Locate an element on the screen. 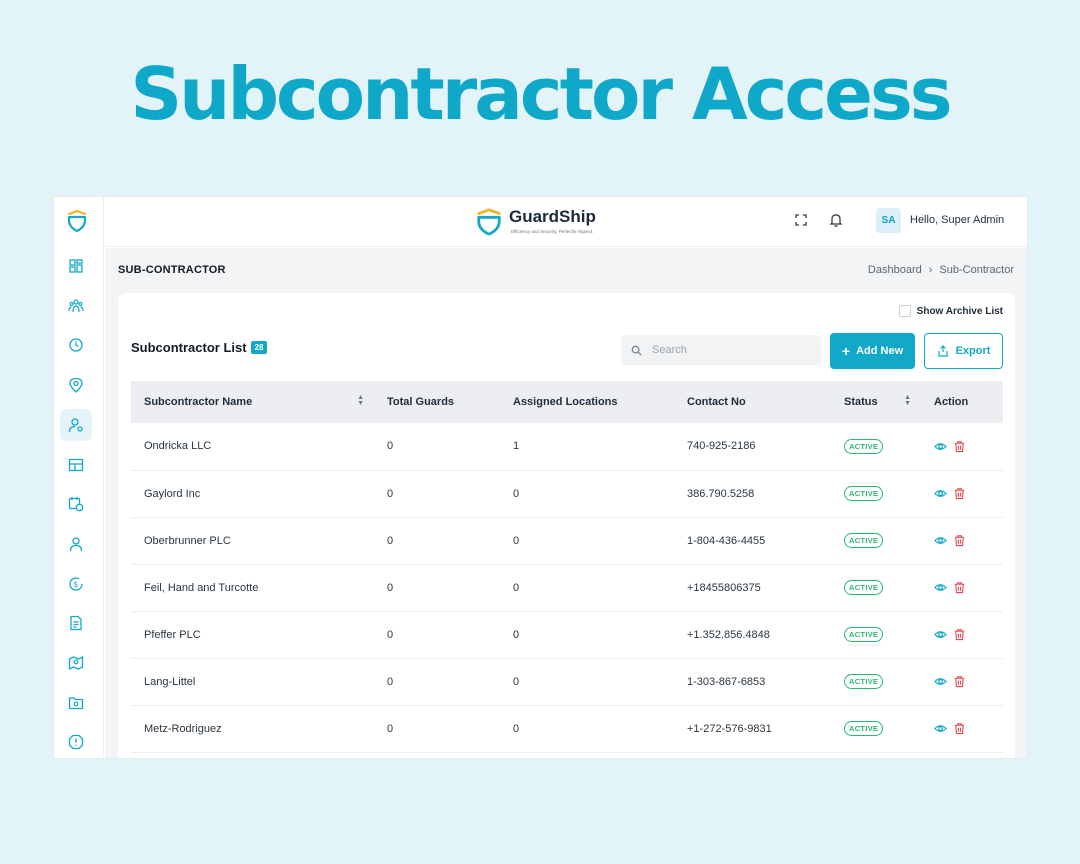  sidebar-item-user-settings is located at coordinates (76, 424).